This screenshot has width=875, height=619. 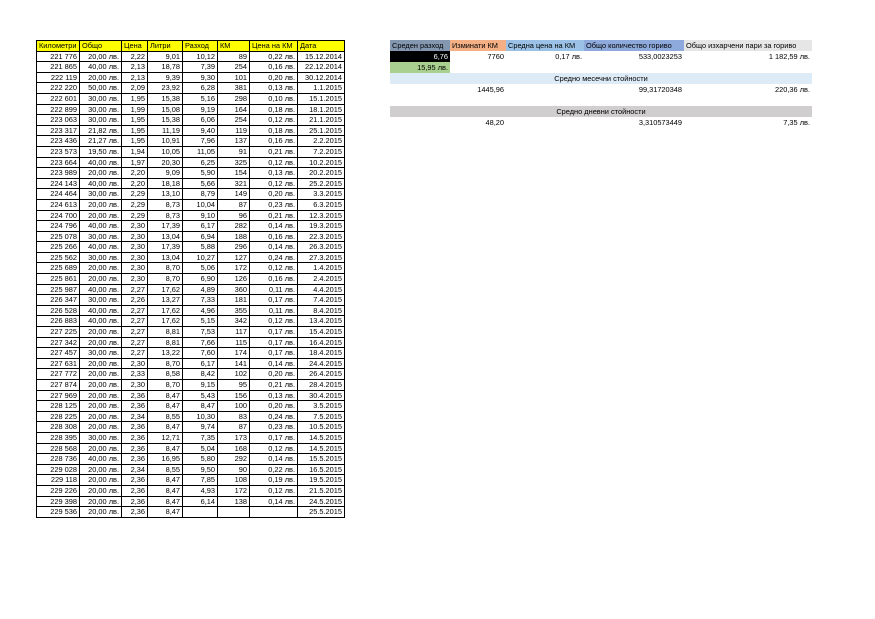 I want to click on header-total-fuel: Общо количество гориво, so click(x=634, y=45).